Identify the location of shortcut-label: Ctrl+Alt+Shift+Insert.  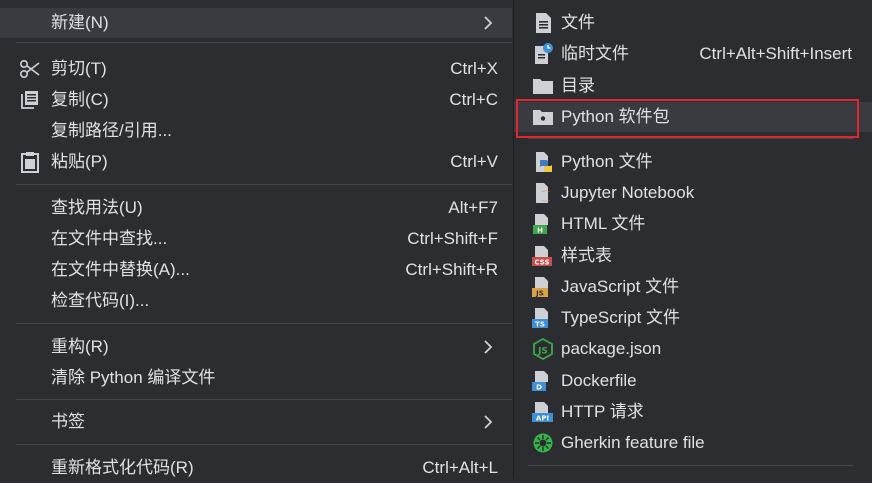
(775, 53).